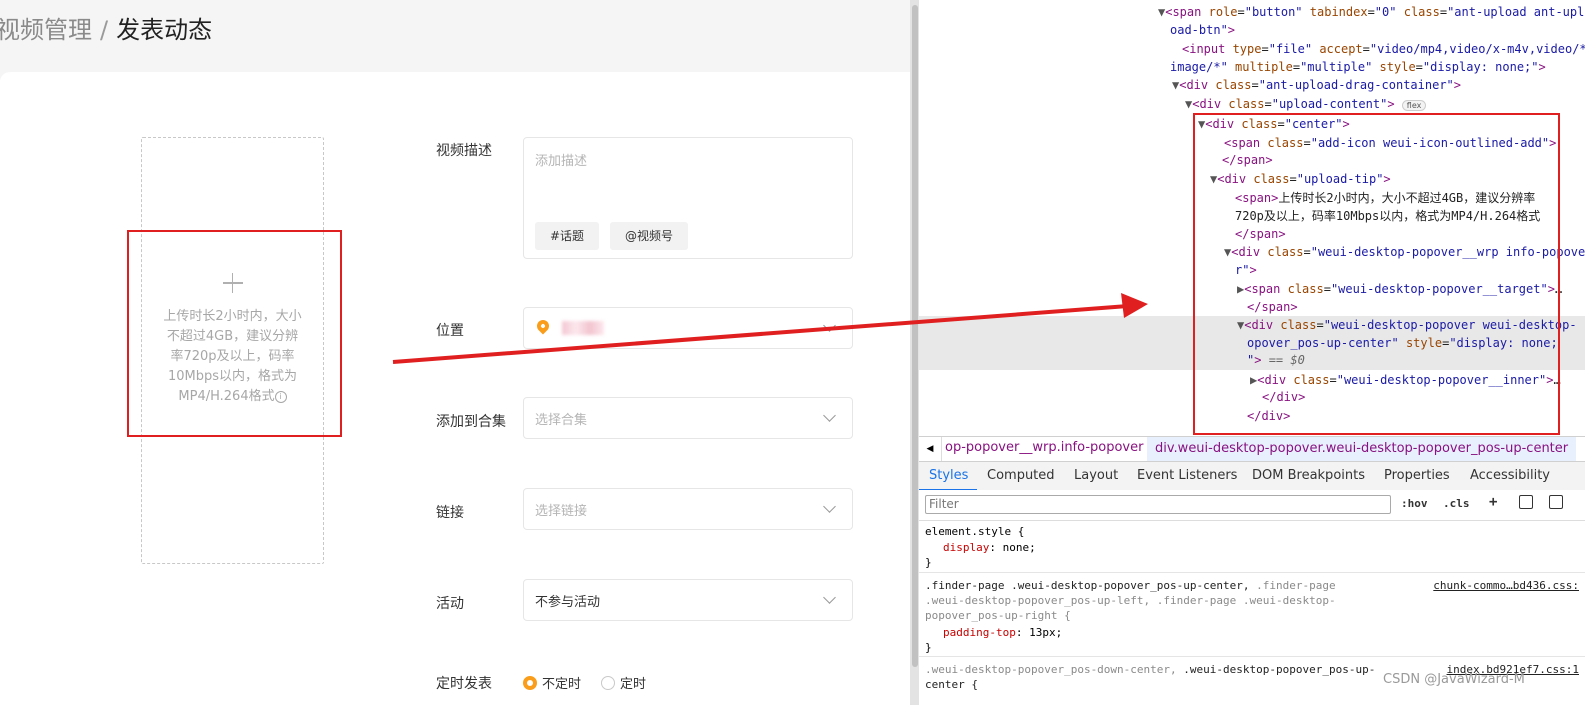 This screenshot has width=1585, height=705. What do you see at coordinates (561, 511) in the screenshot?
I see `link-placeholder: 选择链接` at bounding box center [561, 511].